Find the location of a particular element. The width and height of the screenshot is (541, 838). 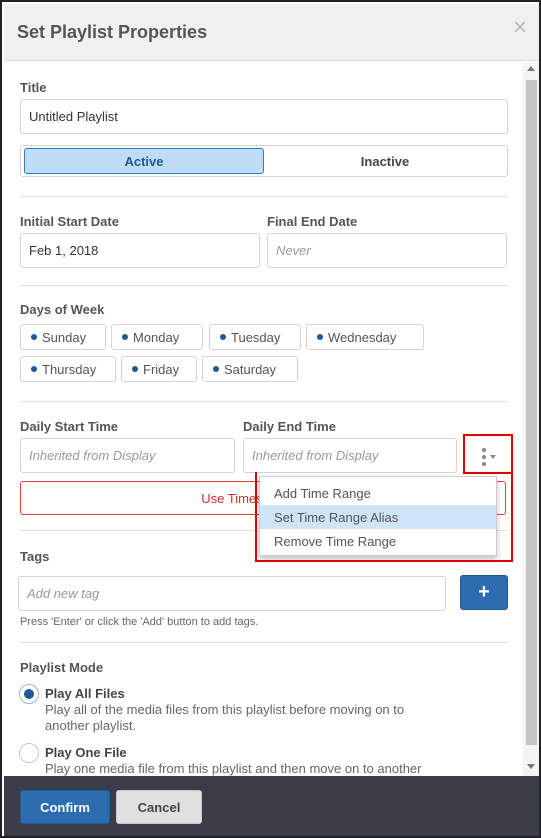

inactive-option: Inactive is located at coordinates (385, 161).